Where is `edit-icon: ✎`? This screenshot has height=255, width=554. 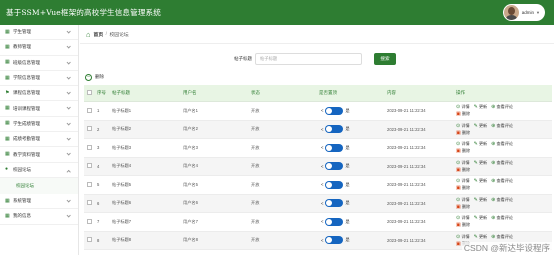 edit-icon: ✎ is located at coordinates (475, 125).